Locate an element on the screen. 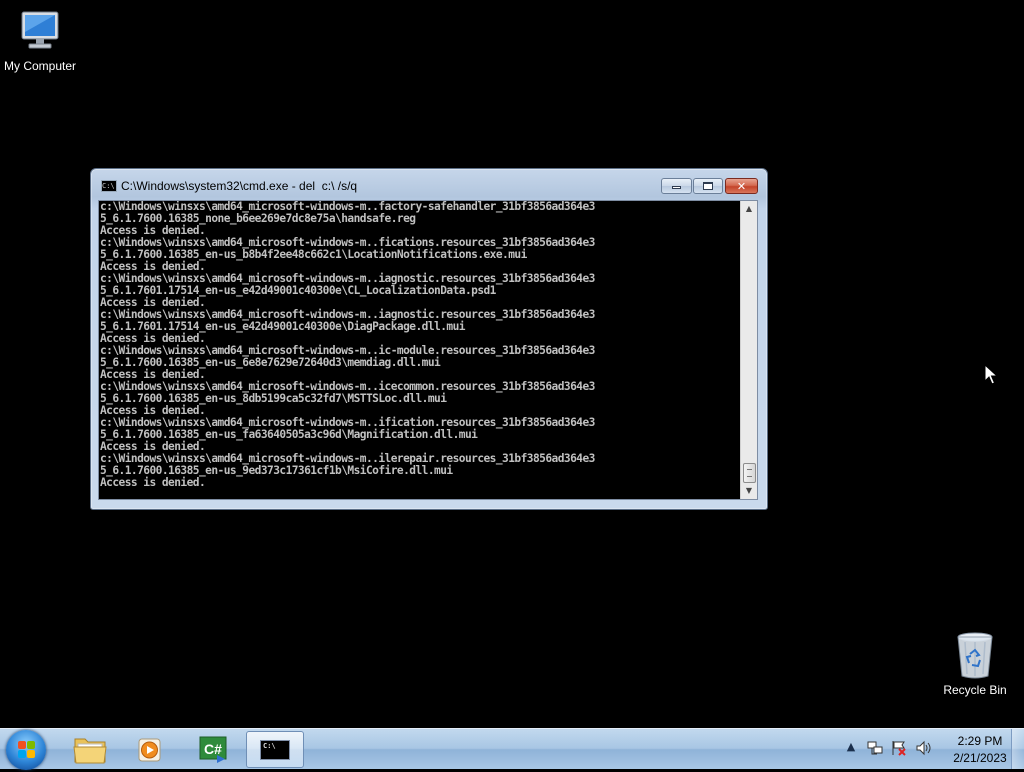  taskbar-cmd-button: C:\ is located at coordinates (275, 749).